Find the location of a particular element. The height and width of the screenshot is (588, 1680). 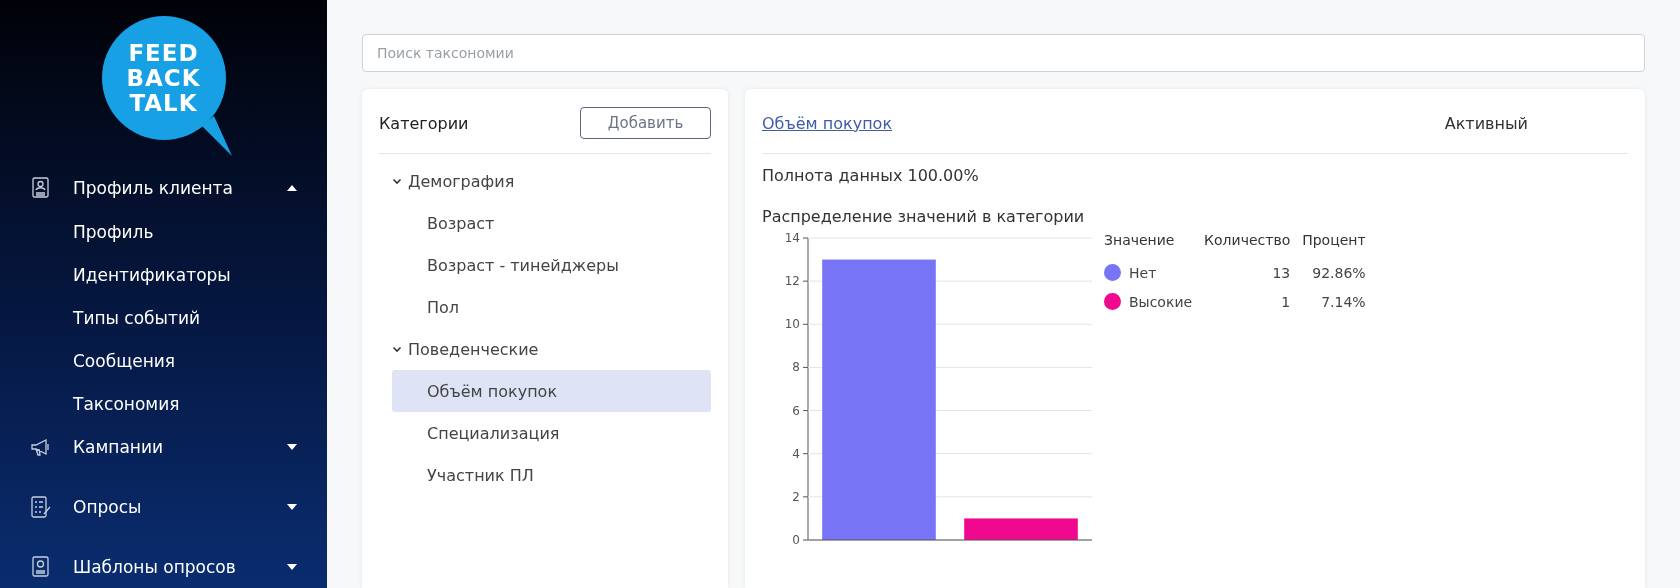

table-cell-text: 13 is located at coordinates (1281, 273).